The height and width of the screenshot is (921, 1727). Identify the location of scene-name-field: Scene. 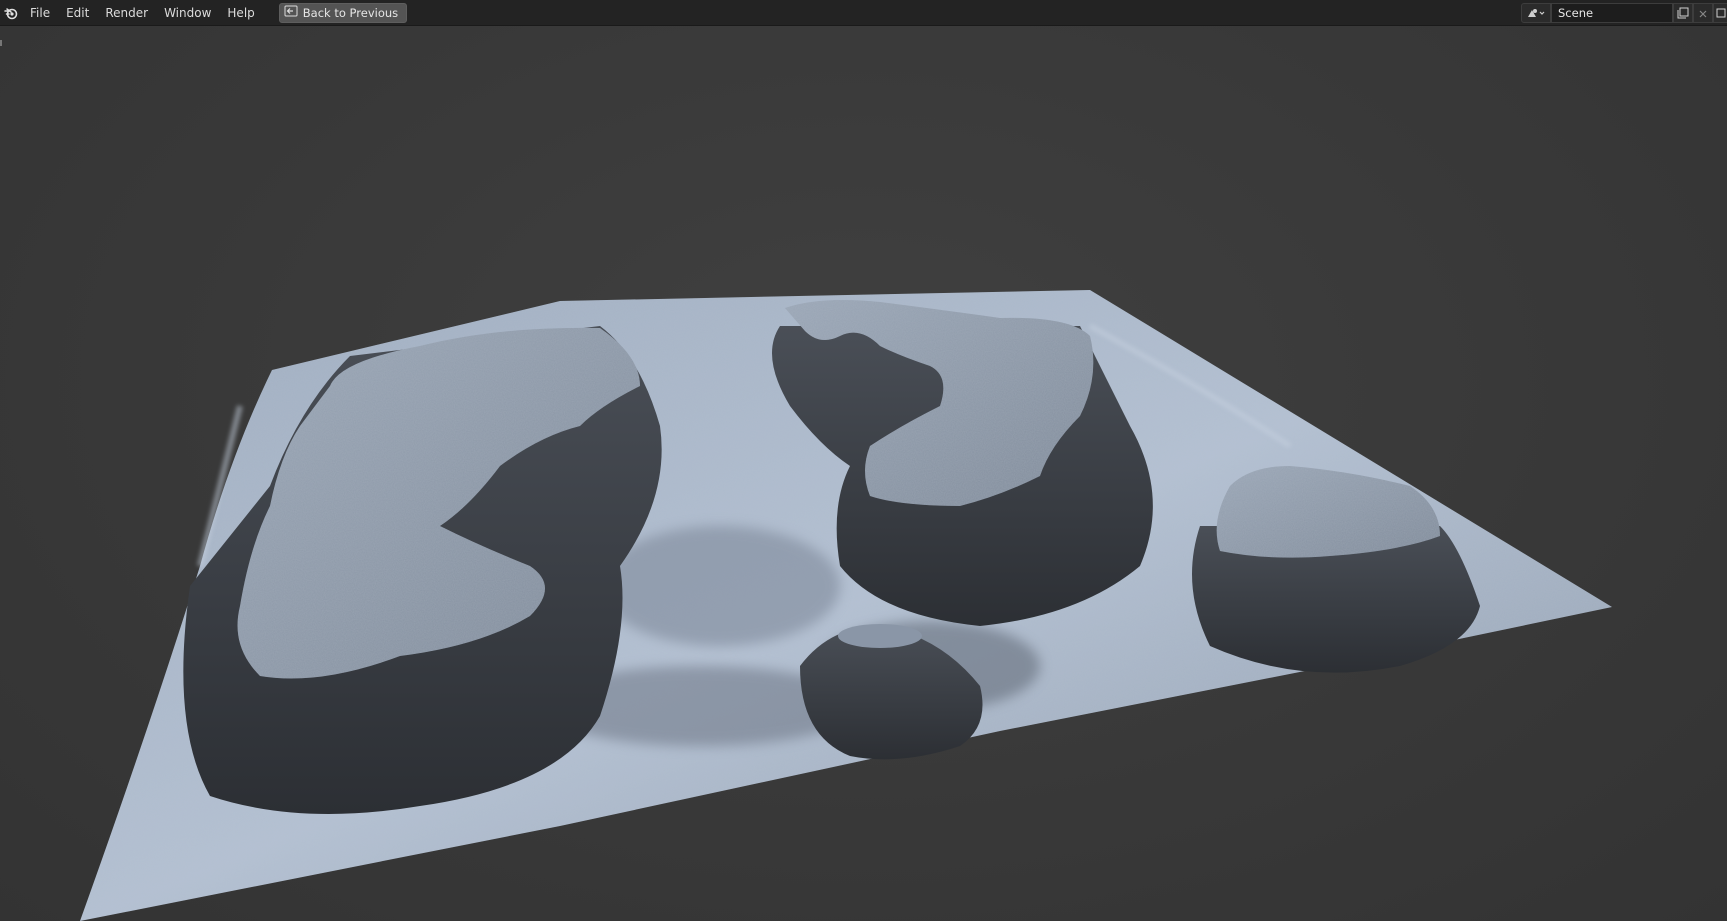
(1612, 13).